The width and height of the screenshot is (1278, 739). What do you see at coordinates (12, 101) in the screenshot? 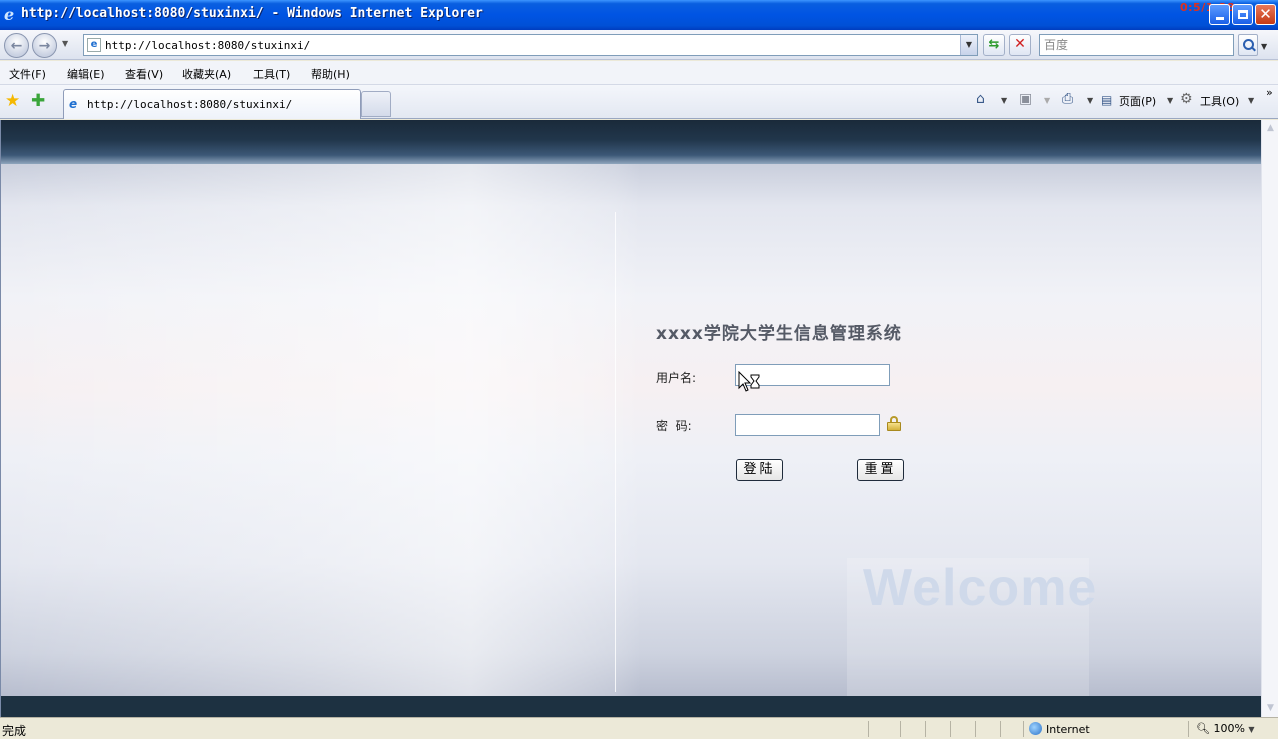
I see `favorites-star-icon: ★` at bounding box center [12, 101].